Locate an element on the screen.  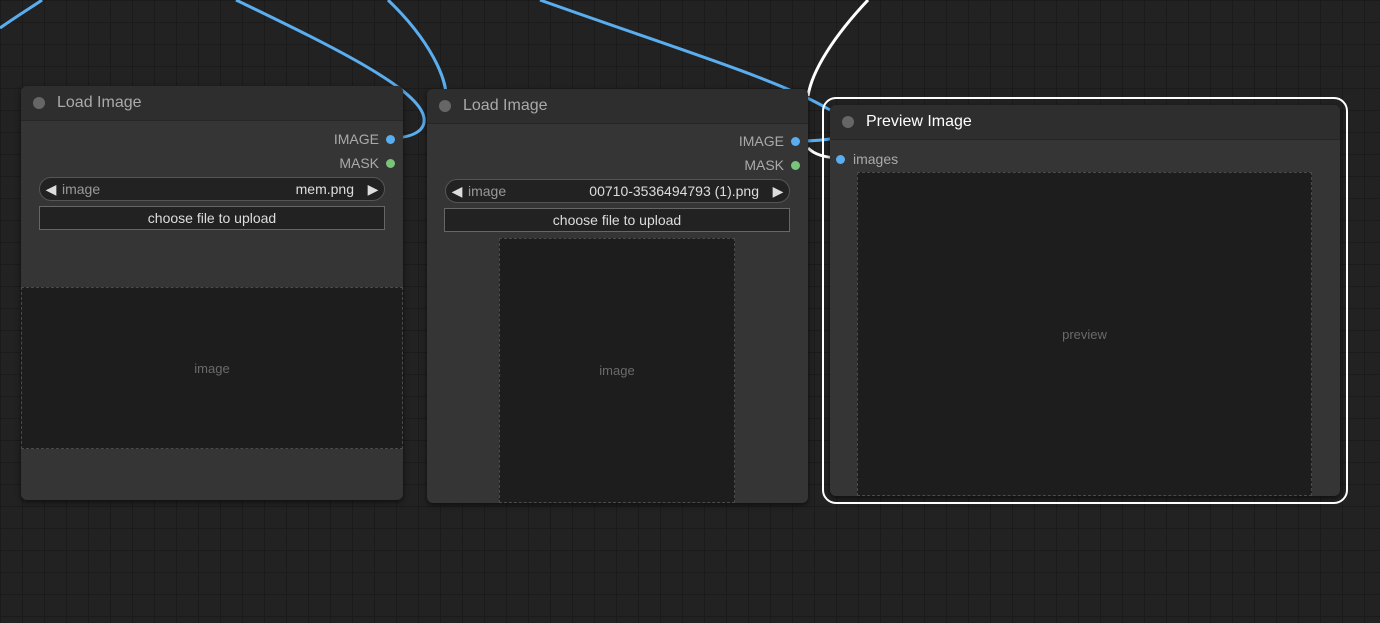
image-combo: ◀ image 00710-3536494793 (1).png ▶ is located at coordinates (617, 191).